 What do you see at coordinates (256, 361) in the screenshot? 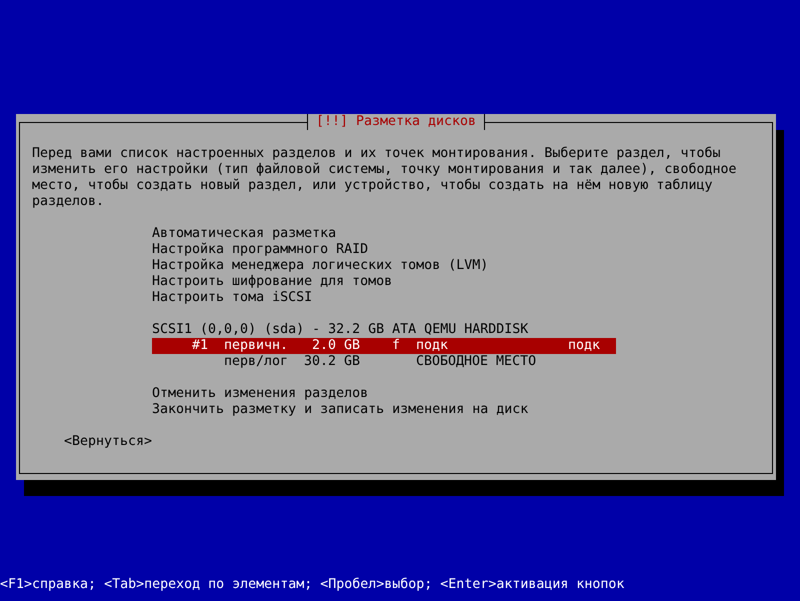
I see `partition-type: перв/лог` at bounding box center [256, 361].